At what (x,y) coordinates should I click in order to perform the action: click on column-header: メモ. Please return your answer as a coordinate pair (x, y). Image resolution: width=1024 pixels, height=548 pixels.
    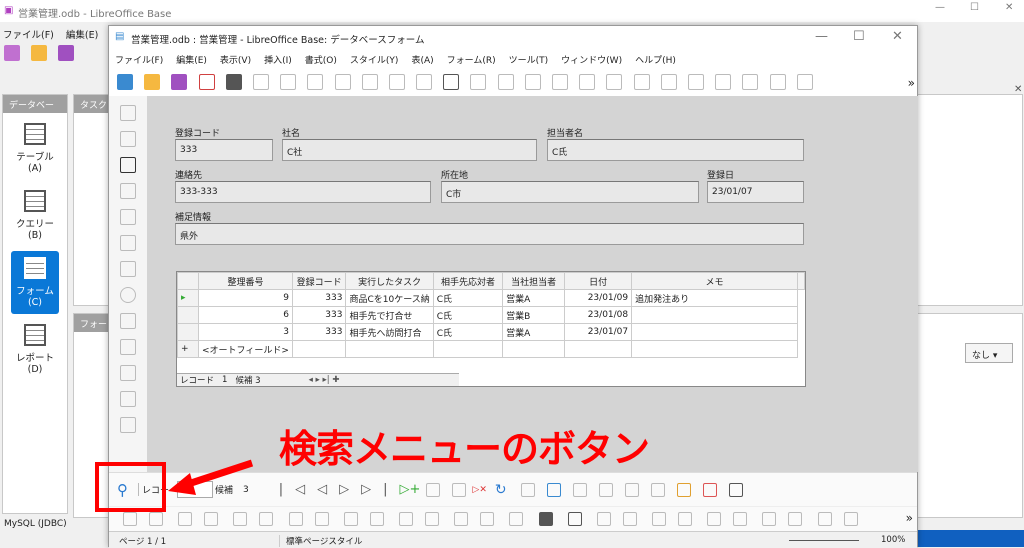
    Looking at the image, I should click on (714, 281).